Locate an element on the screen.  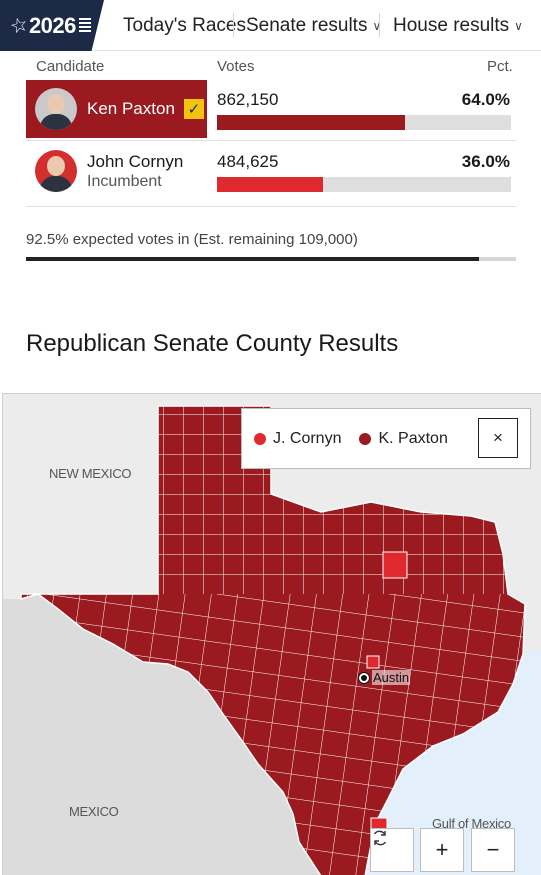
header-candidate: Candidate is located at coordinates (70, 66).